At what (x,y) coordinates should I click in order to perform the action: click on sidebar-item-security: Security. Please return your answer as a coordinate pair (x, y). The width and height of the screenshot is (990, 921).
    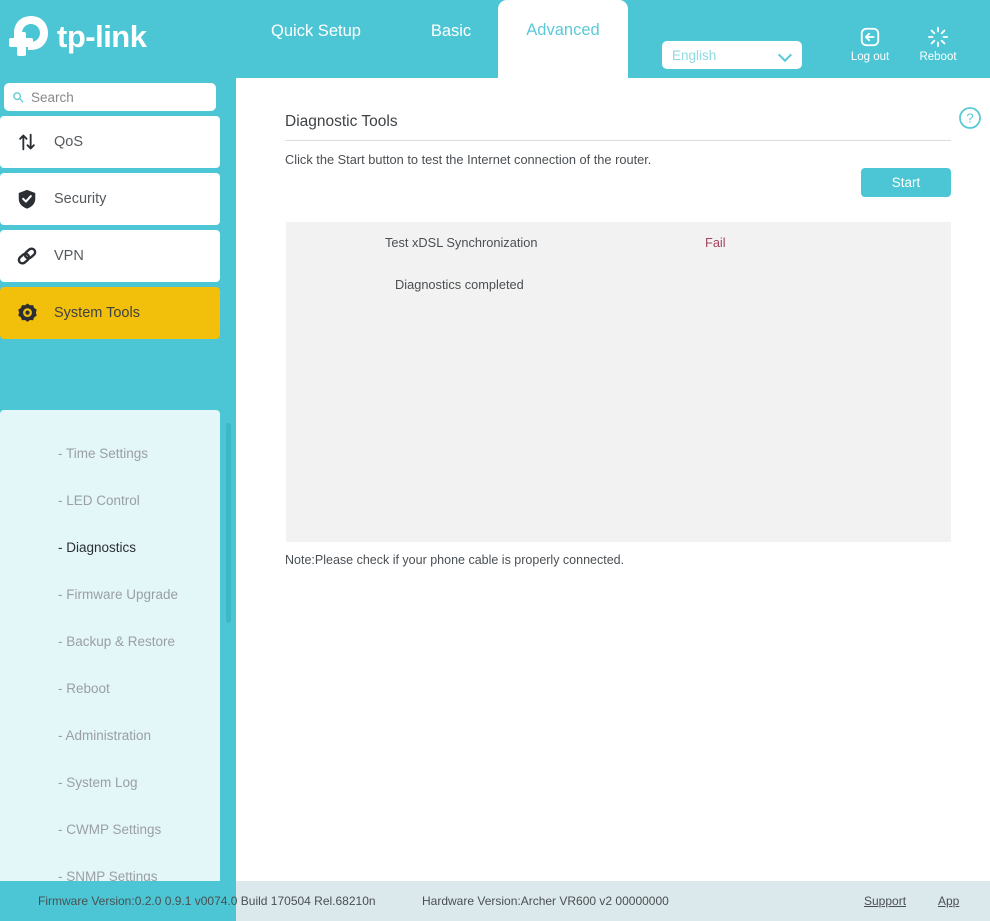
    Looking at the image, I should click on (110, 199).